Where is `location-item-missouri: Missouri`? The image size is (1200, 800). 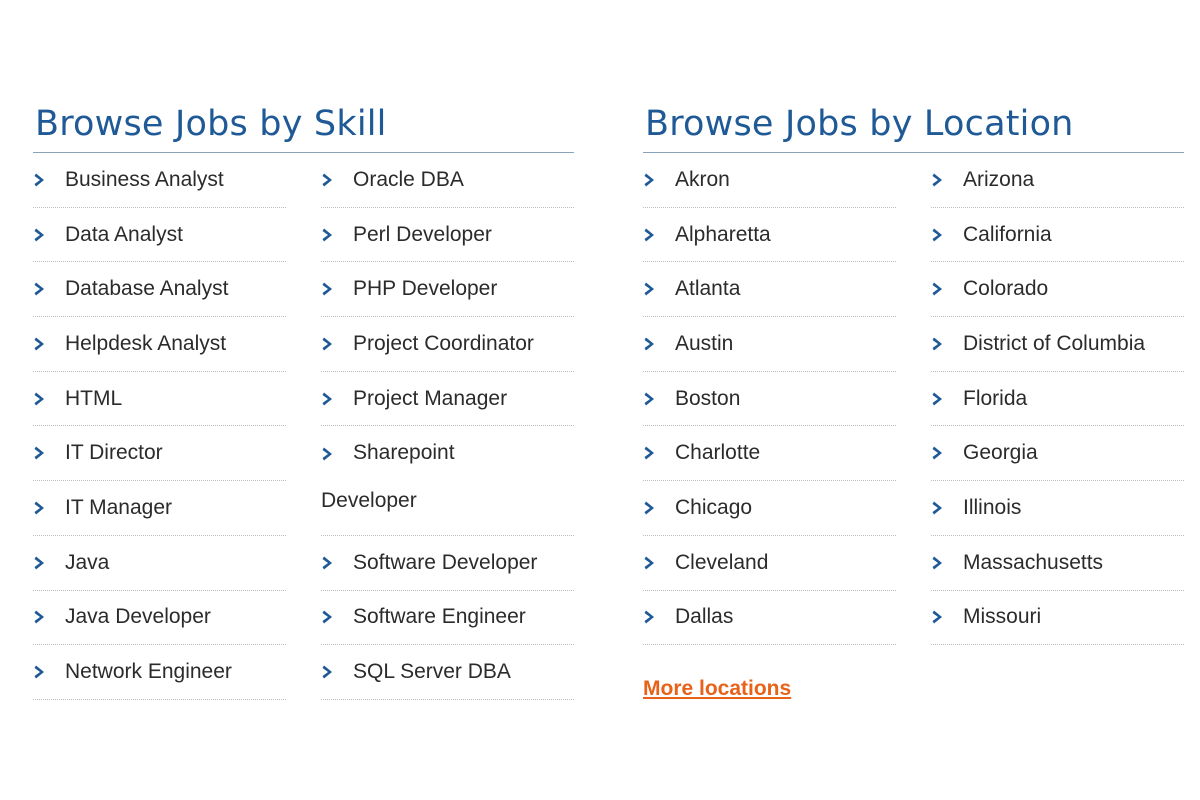
location-item-missouri: Missouri is located at coordinates (1057, 618).